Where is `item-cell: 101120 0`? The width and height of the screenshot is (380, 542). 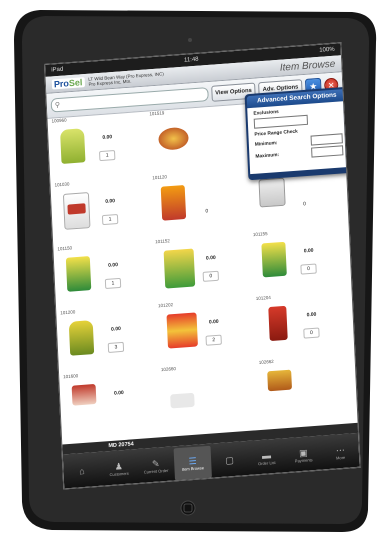 item-cell: 101120 0 is located at coordinates (198, 206).